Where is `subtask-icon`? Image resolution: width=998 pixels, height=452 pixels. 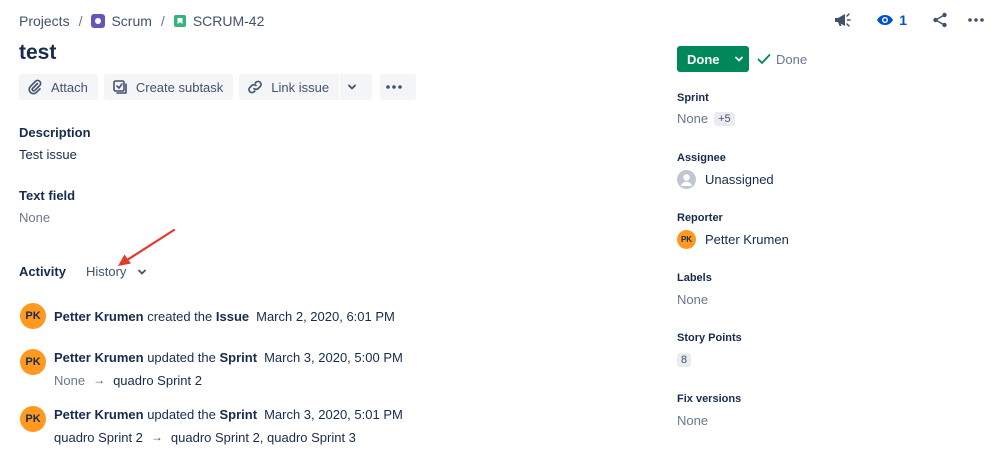 subtask-icon is located at coordinates (120, 87).